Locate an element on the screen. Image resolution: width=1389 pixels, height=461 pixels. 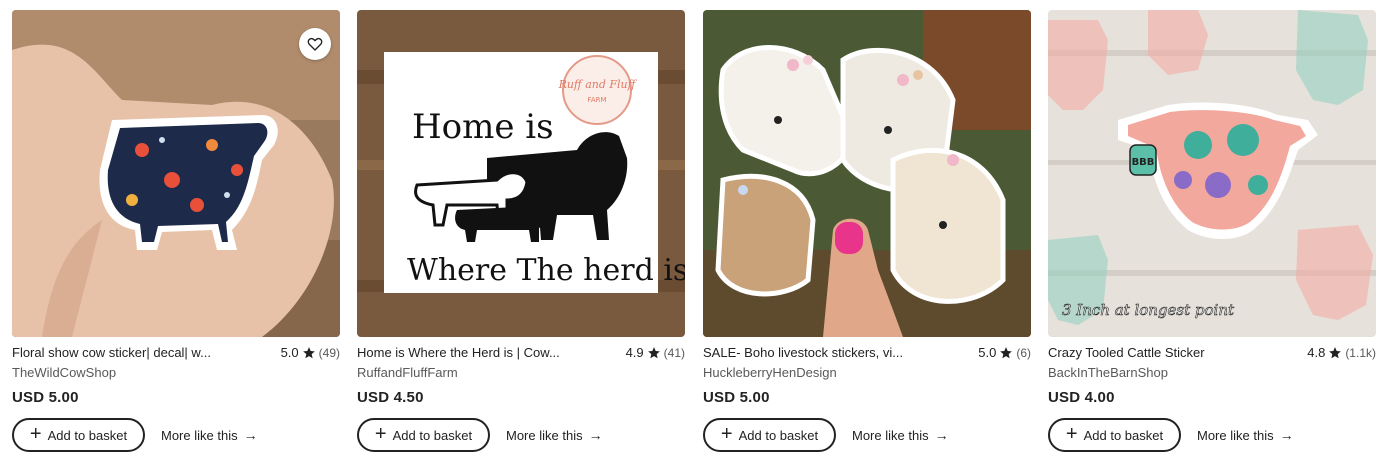
heart-icon is located at coordinates (315, 44).